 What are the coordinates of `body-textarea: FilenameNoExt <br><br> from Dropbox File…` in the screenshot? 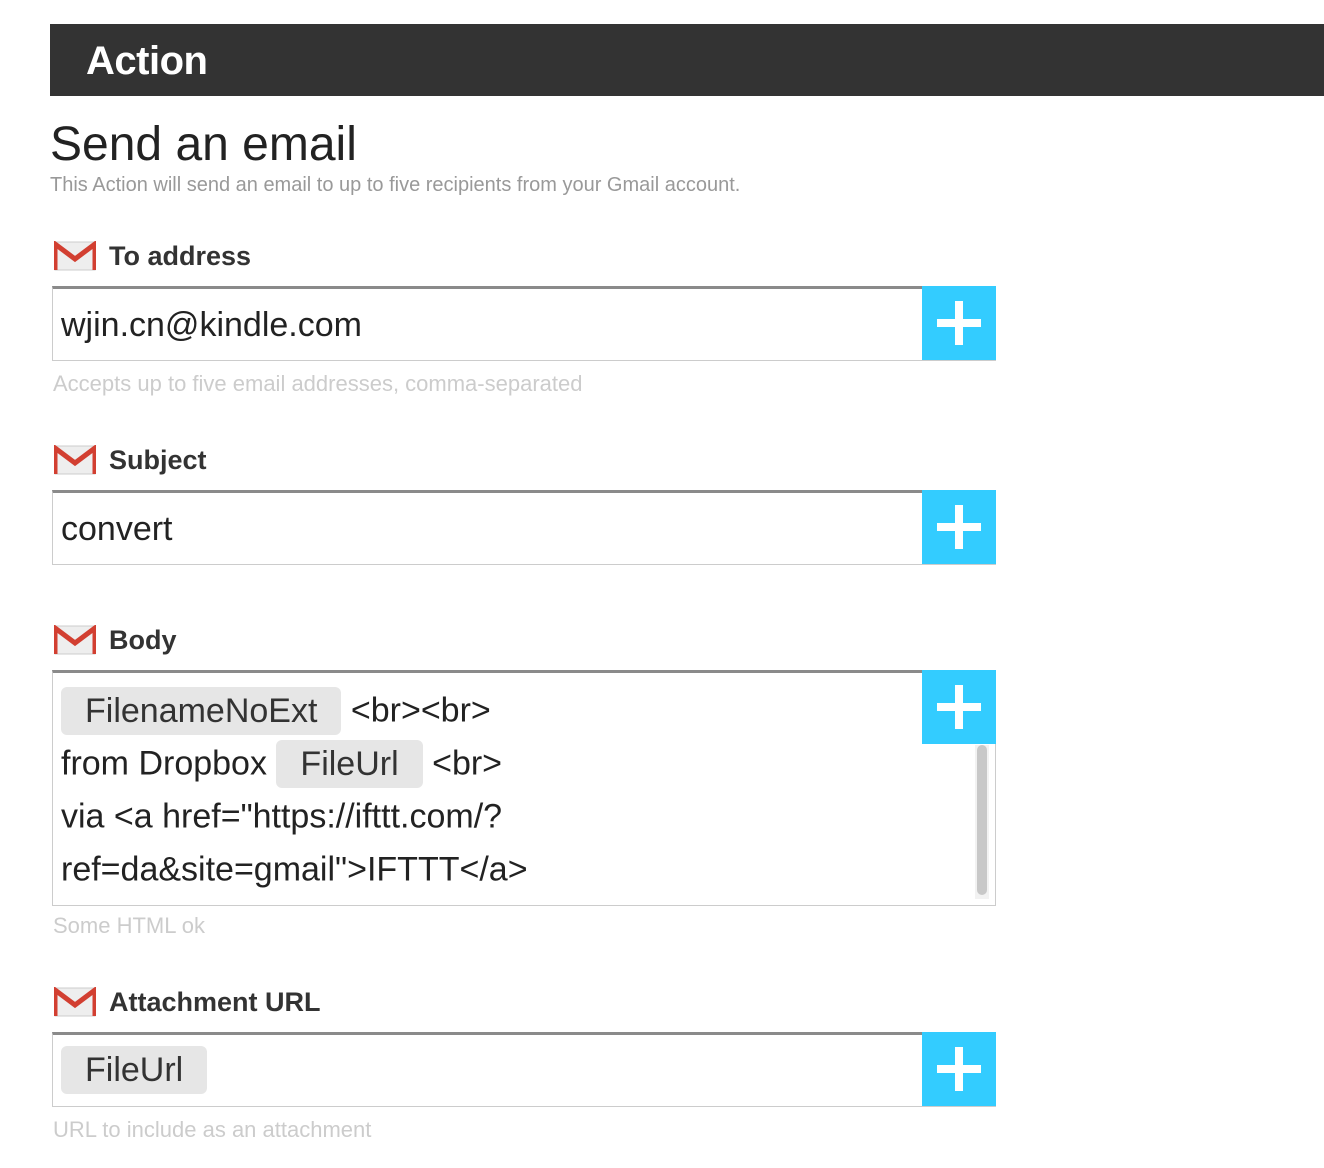 It's located at (524, 788).